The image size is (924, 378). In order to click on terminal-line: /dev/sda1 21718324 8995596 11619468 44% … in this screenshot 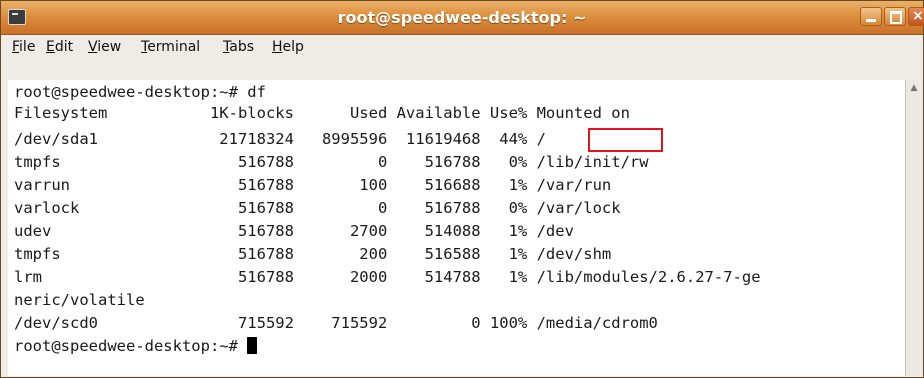, I will do `click(280, 139)`.